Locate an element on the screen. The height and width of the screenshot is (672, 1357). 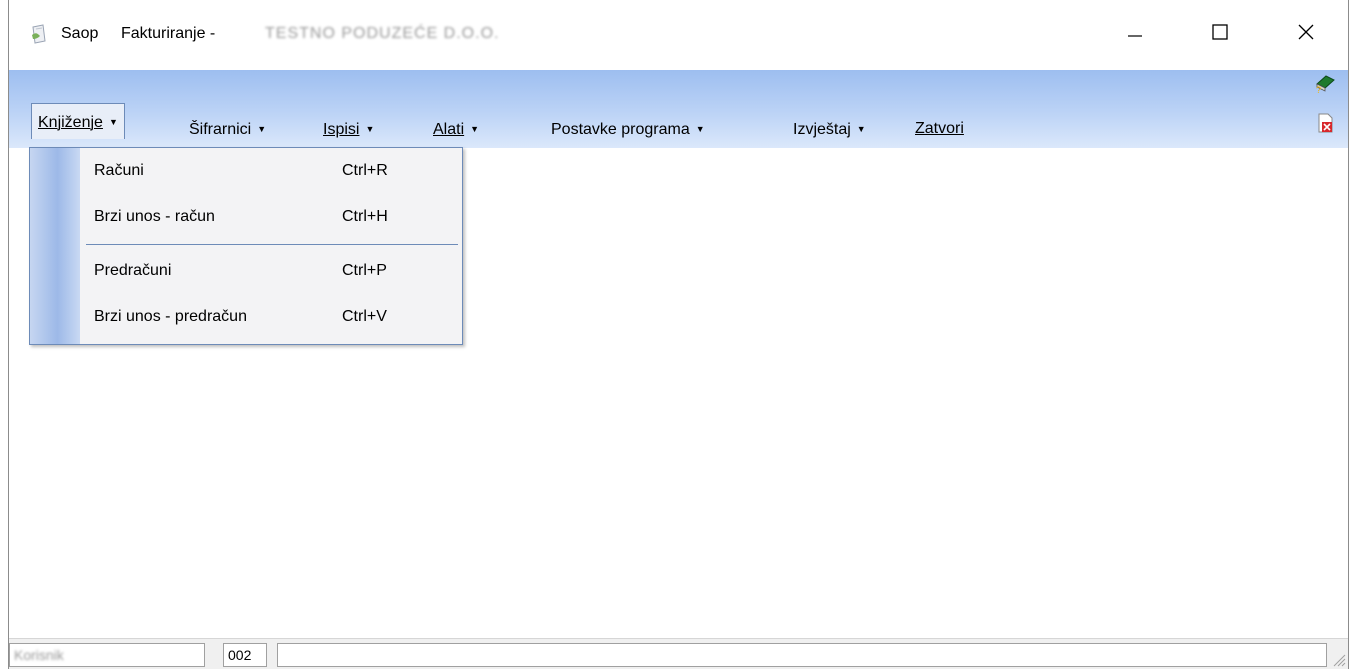
dropdown-separator is located at coordinates (272, 244).